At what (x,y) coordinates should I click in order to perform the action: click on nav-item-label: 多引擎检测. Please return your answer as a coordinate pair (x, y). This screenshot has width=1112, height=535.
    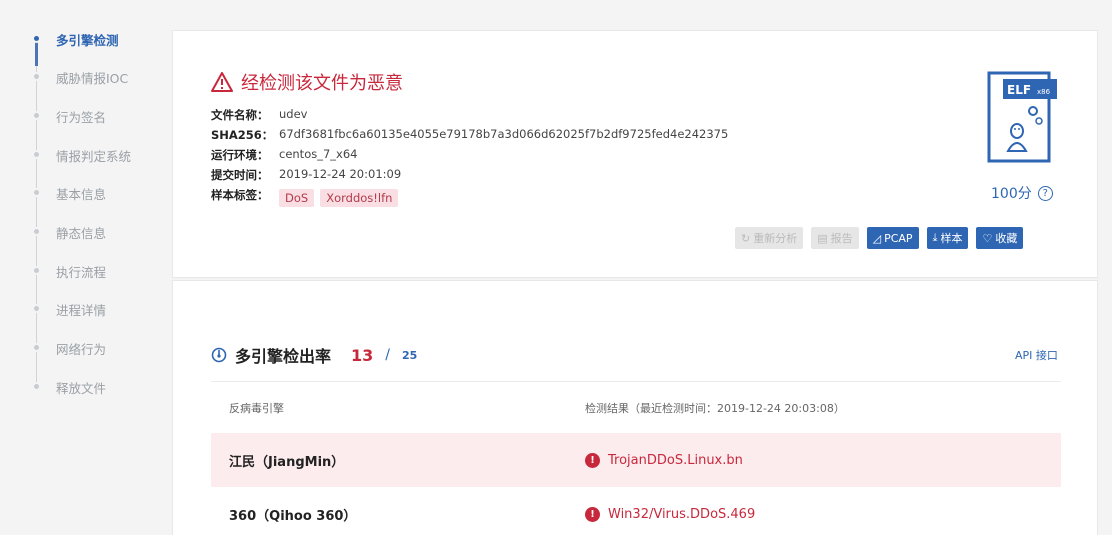
    Looking at the image, I should click on (87, 40).